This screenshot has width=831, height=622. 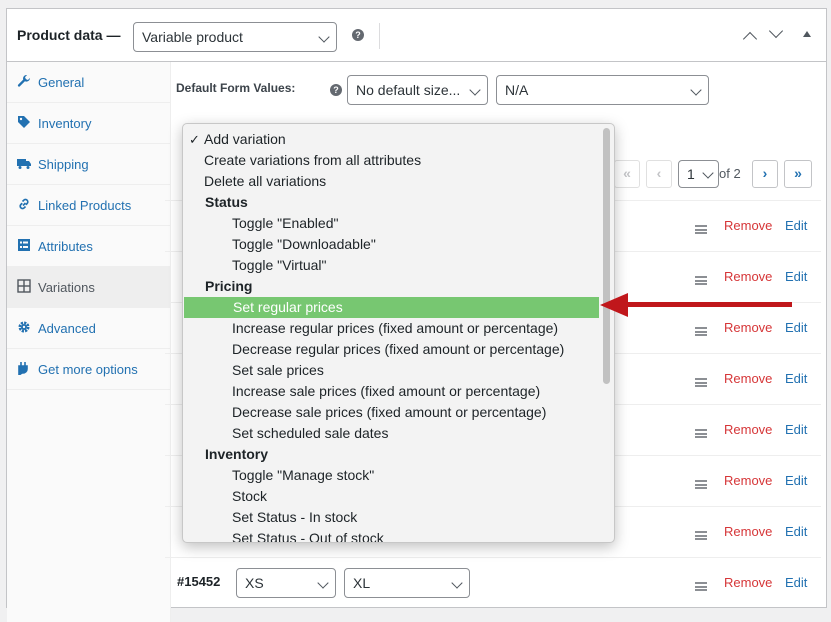 I want to click on option-label: Status, so click(x=226, y=202).